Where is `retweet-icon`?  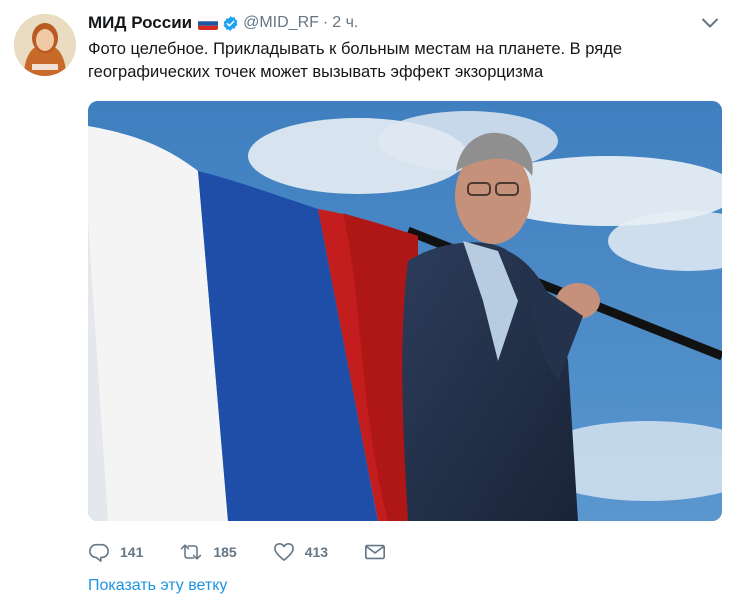
retweet-icon is located at coordinates (191, 552).